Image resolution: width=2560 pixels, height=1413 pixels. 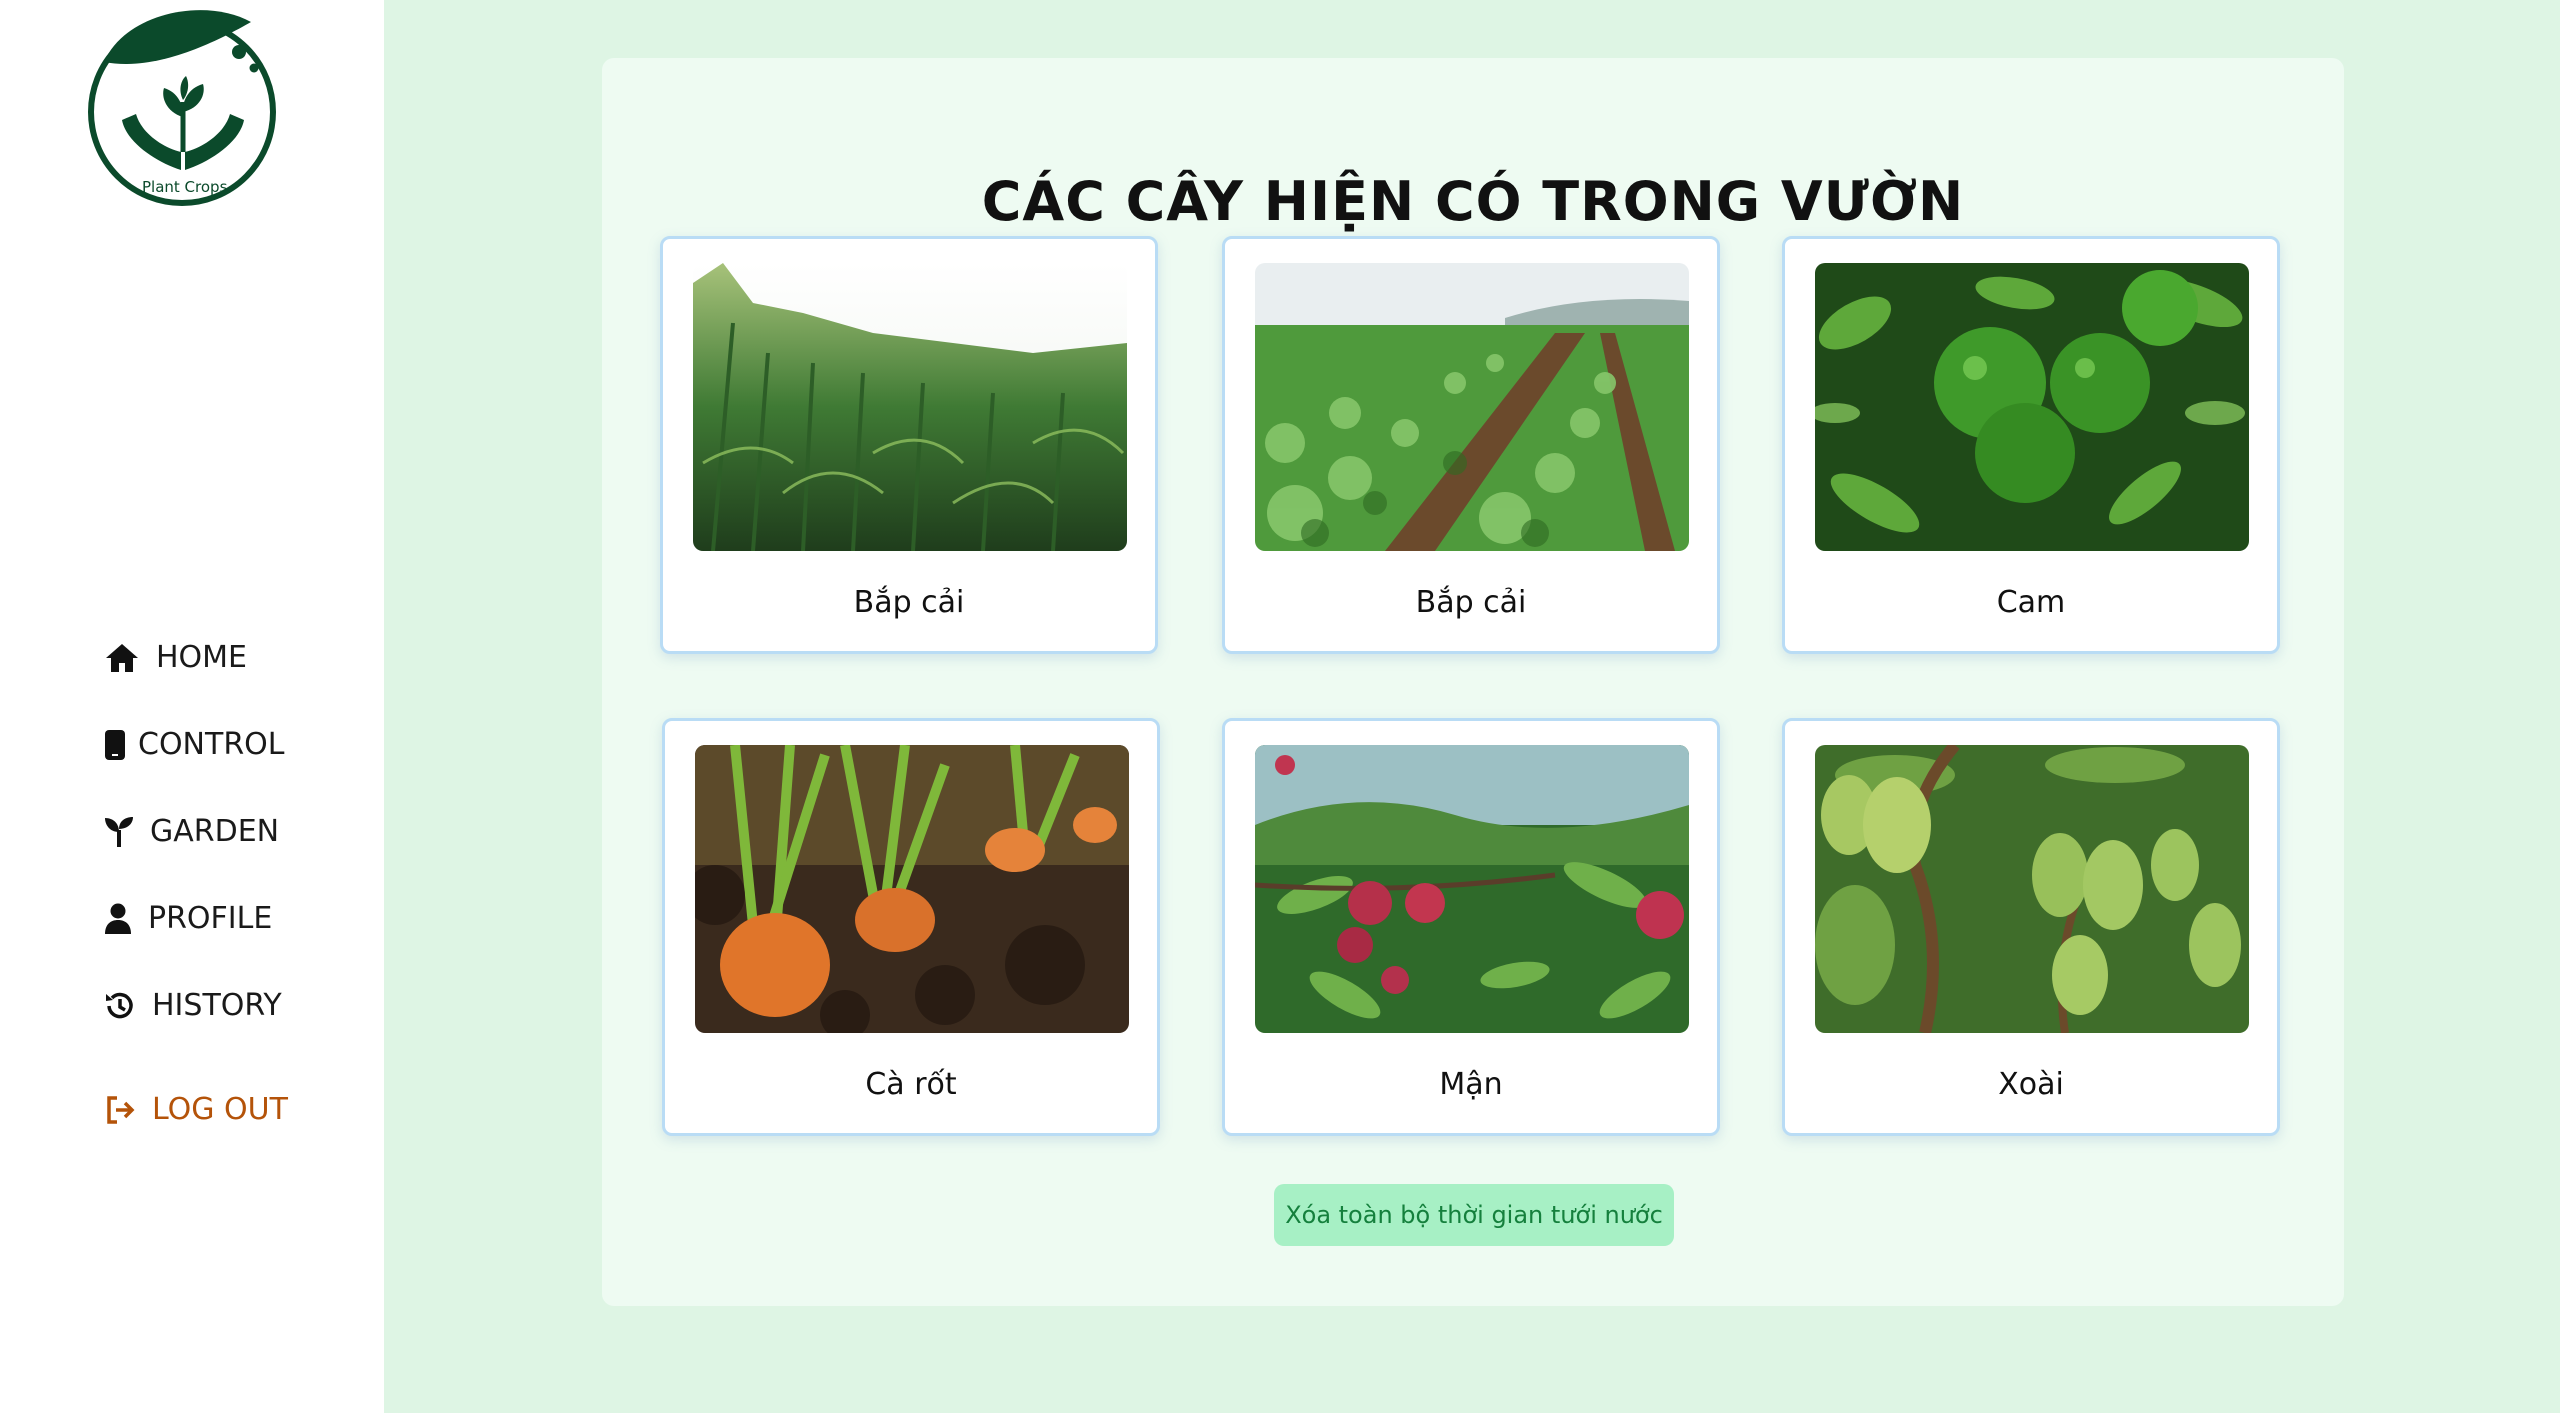 I want to click on logo-text: Plant Crops, so click(x=185, y=187).